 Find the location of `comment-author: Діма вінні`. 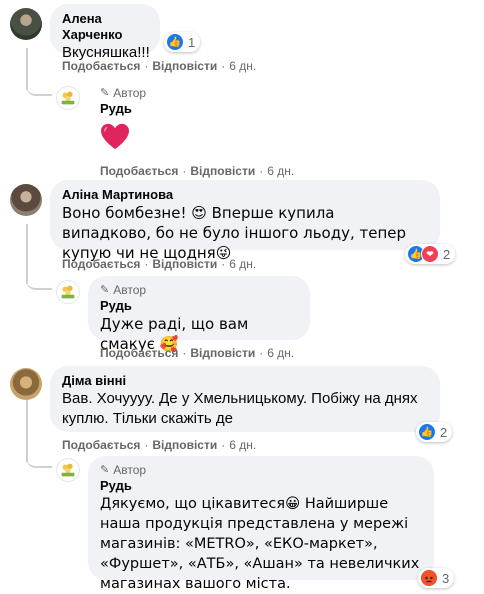

comment-author: Діма вінні is located at coordinates (245, 381).